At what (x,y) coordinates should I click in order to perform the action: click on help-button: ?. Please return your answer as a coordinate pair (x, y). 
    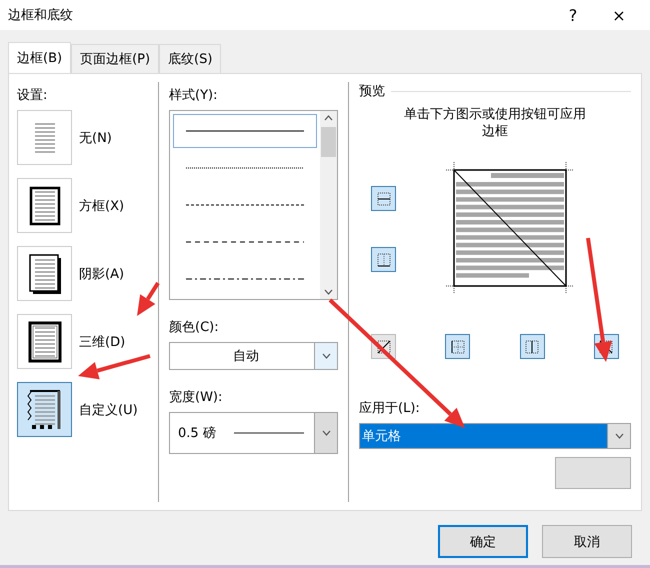
    Looking at the image, I should click on (573, 15).